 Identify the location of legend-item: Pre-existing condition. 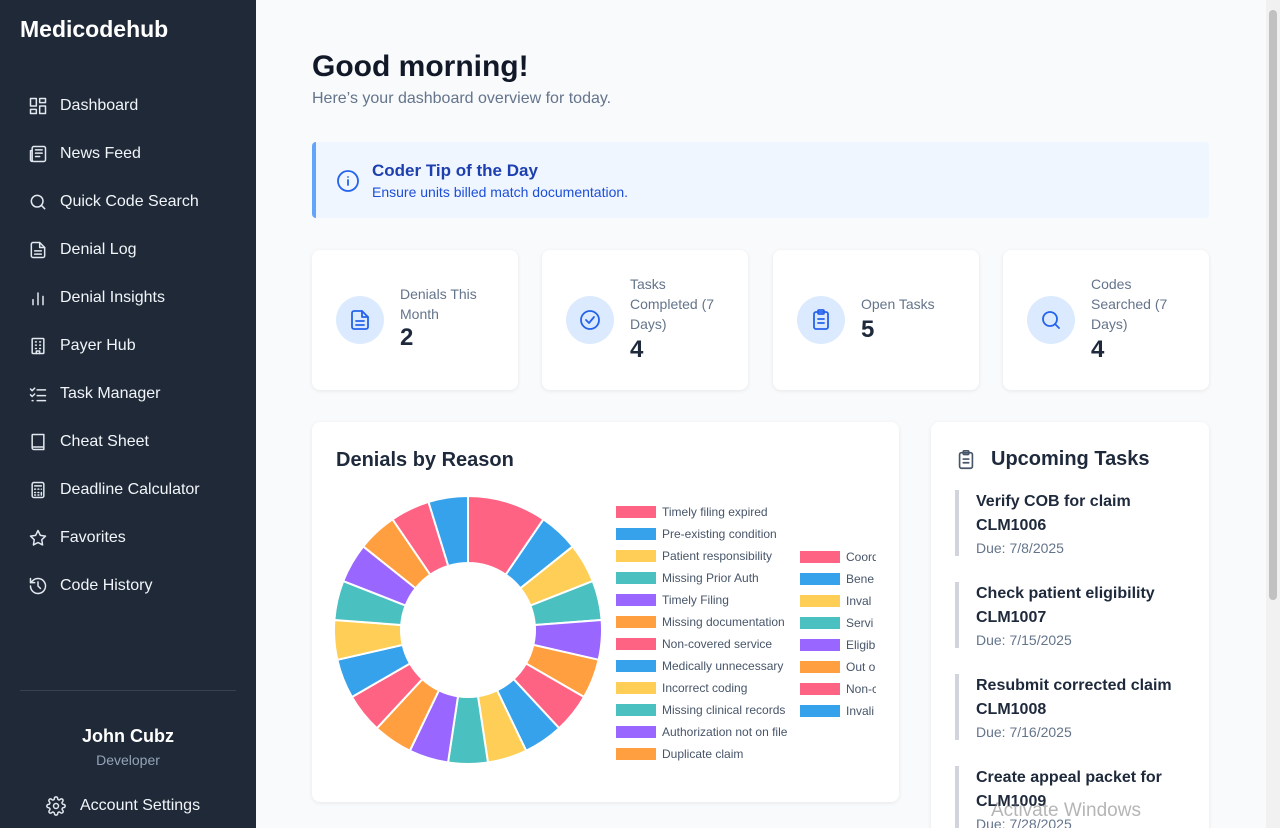
(696, 534).